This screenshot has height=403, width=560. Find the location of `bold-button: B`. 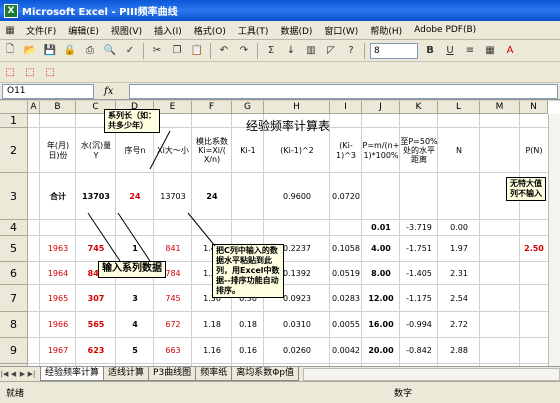

bold-button: B is located at coordinates (430, 51).